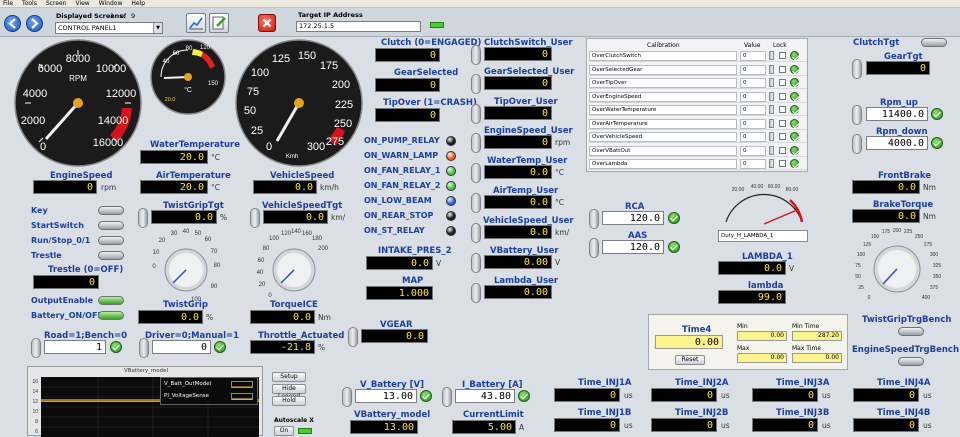 The width and height of the screenshot is (960, 437). What do you see at coordinates (111, 3) in the screenshot?
I see `menu-window: Window` at bounding box center [111, 3].